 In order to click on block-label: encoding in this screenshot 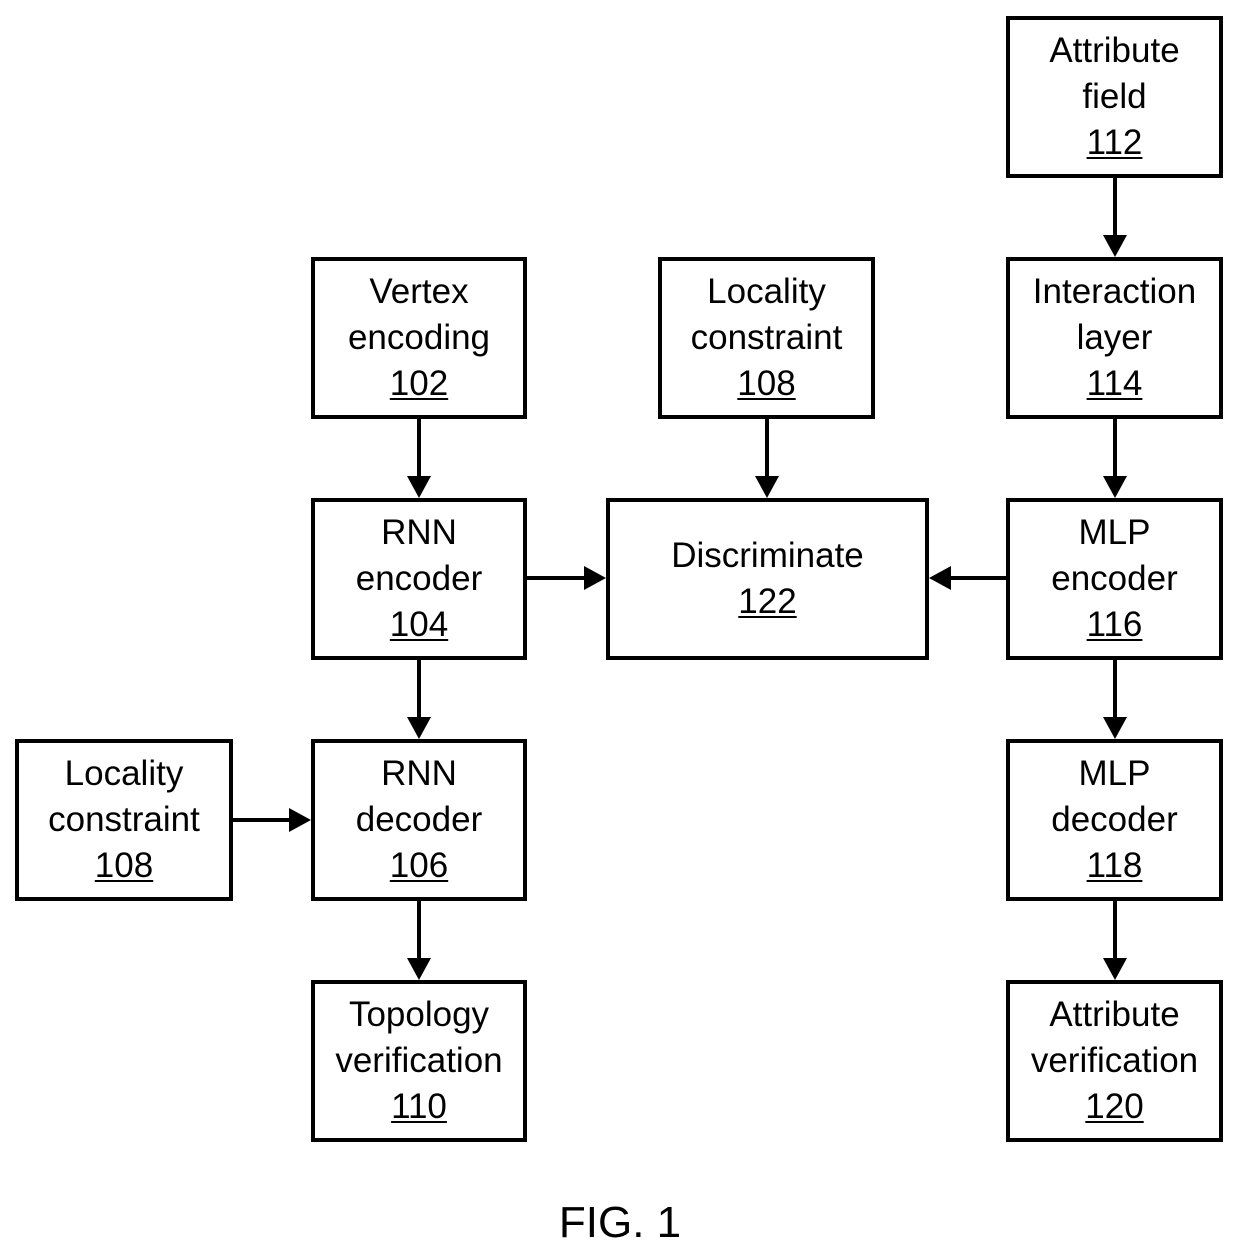, I will do `click(419, 337)`.